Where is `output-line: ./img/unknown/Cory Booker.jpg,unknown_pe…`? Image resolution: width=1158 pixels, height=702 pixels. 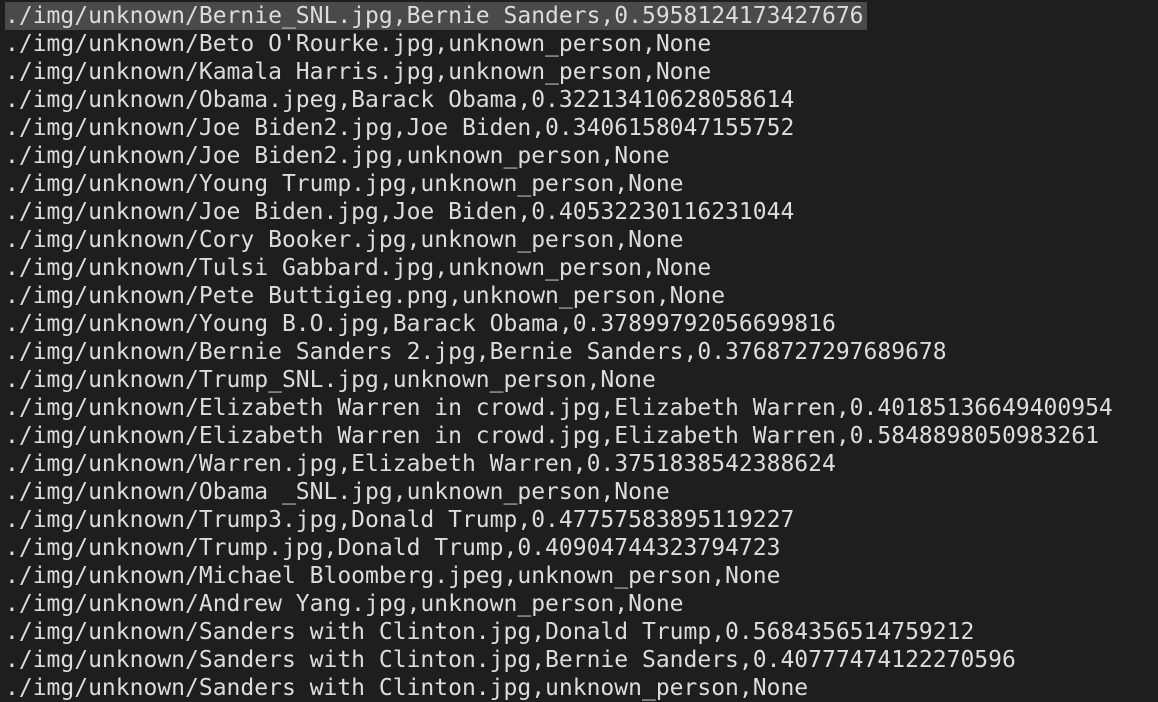
output-line: ./img/unknown/Cory Booker.jpg,unknown_pe… is located at coordinates (560, 240).